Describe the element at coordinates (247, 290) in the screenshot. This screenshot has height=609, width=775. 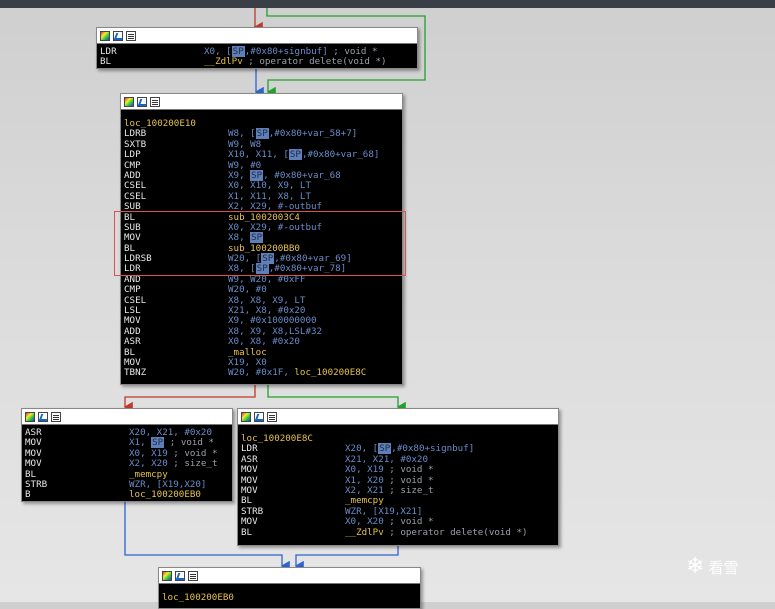
I see `operand-text: W20, #0` at that location.